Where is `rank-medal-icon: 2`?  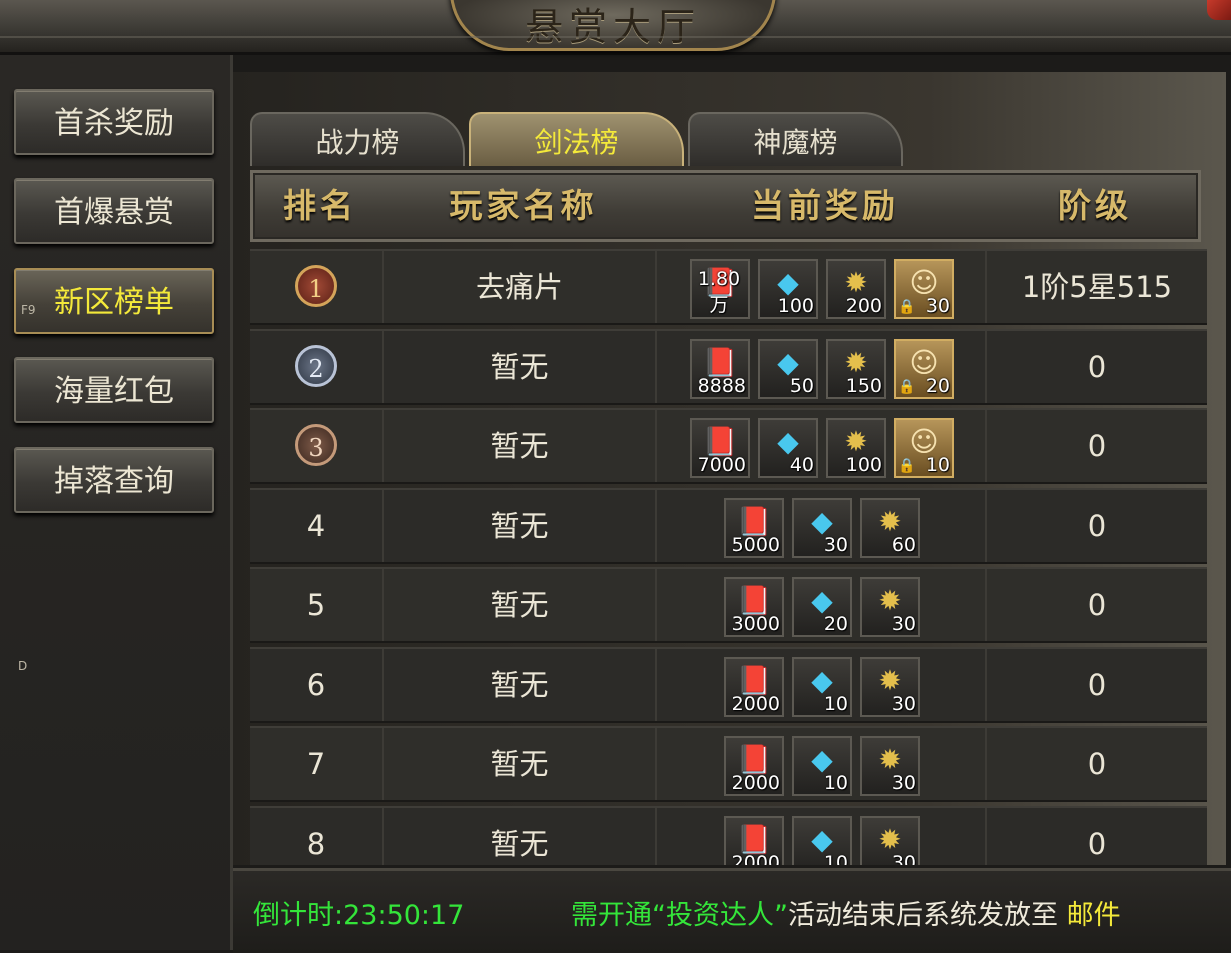 rank-medal-icon: 2 is located at coordinates (316, 365).